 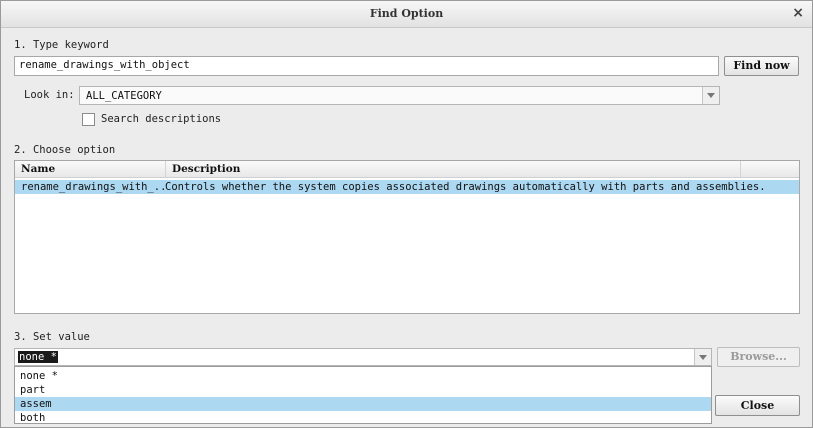 What do you see at coordinates (52, 337) in the screenshot?
I see `step3-label: 3. Set value` at bounding box center [52, 337].